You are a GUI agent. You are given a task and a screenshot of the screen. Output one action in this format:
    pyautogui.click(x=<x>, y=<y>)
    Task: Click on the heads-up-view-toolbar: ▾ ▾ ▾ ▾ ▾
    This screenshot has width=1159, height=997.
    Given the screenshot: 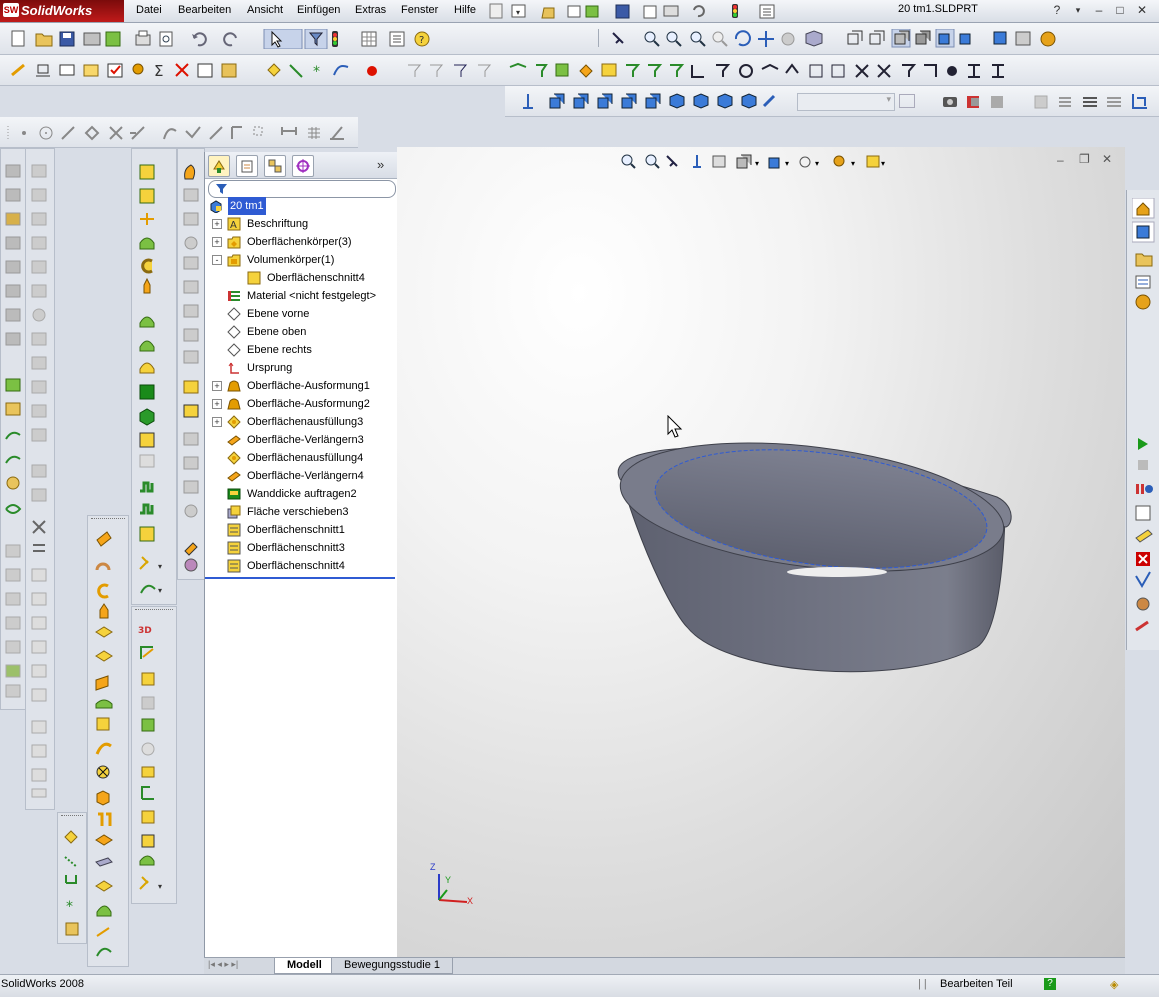 What is the action you would take?
    pyautogui.click(x=764, y=162)
    